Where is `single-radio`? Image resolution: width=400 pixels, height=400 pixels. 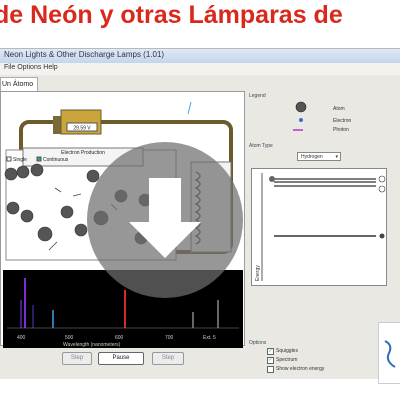 single-radio is located at coordinates (9, 159).